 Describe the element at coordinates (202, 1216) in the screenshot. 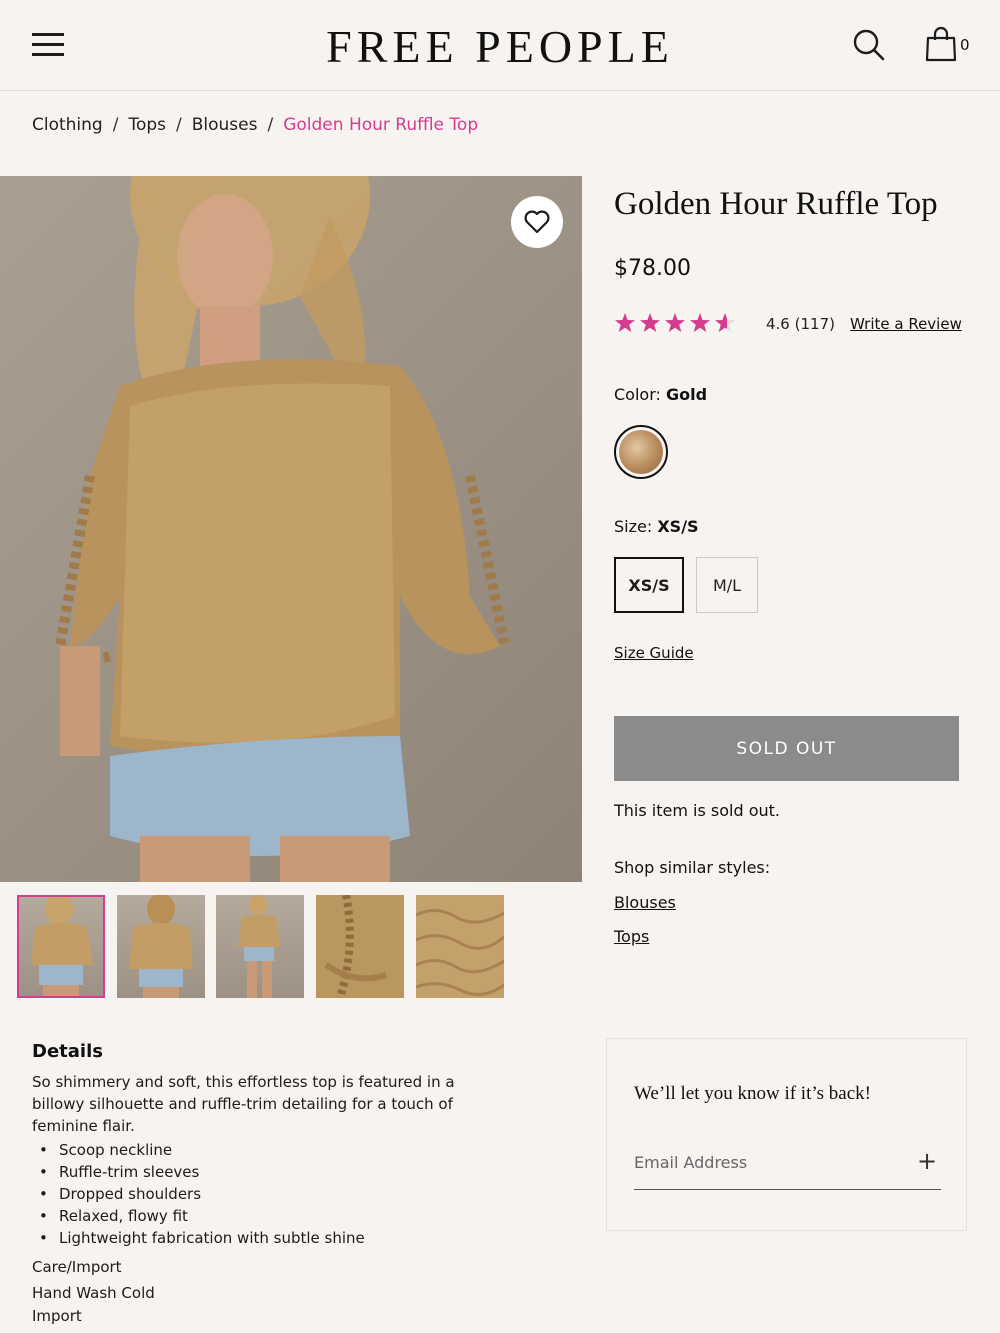

I see `list-item: Relaxed, flowy fit` at that location.